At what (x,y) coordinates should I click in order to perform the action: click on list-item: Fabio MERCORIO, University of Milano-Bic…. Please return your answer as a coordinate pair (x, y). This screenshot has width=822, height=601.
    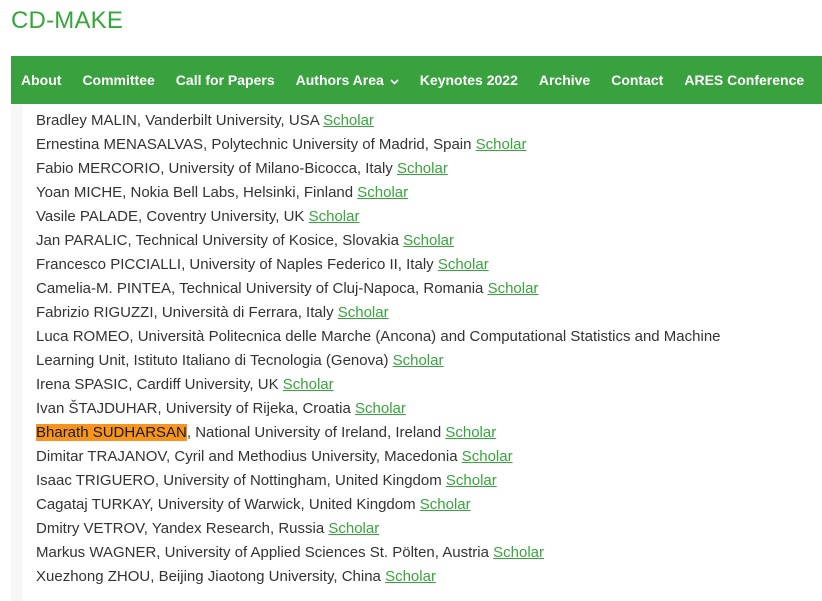
    Looking at the image, I should click on (378, 169).